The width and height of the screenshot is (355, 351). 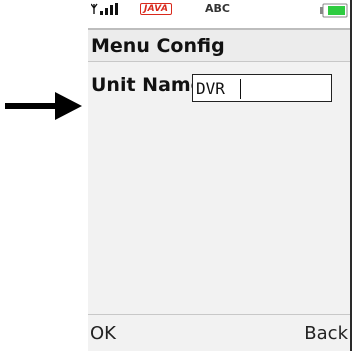 What do you see at coordinates (217, 8) in the screenshot?
I see `input-mode-indicator: ABC` at bounding box center [217, 8].